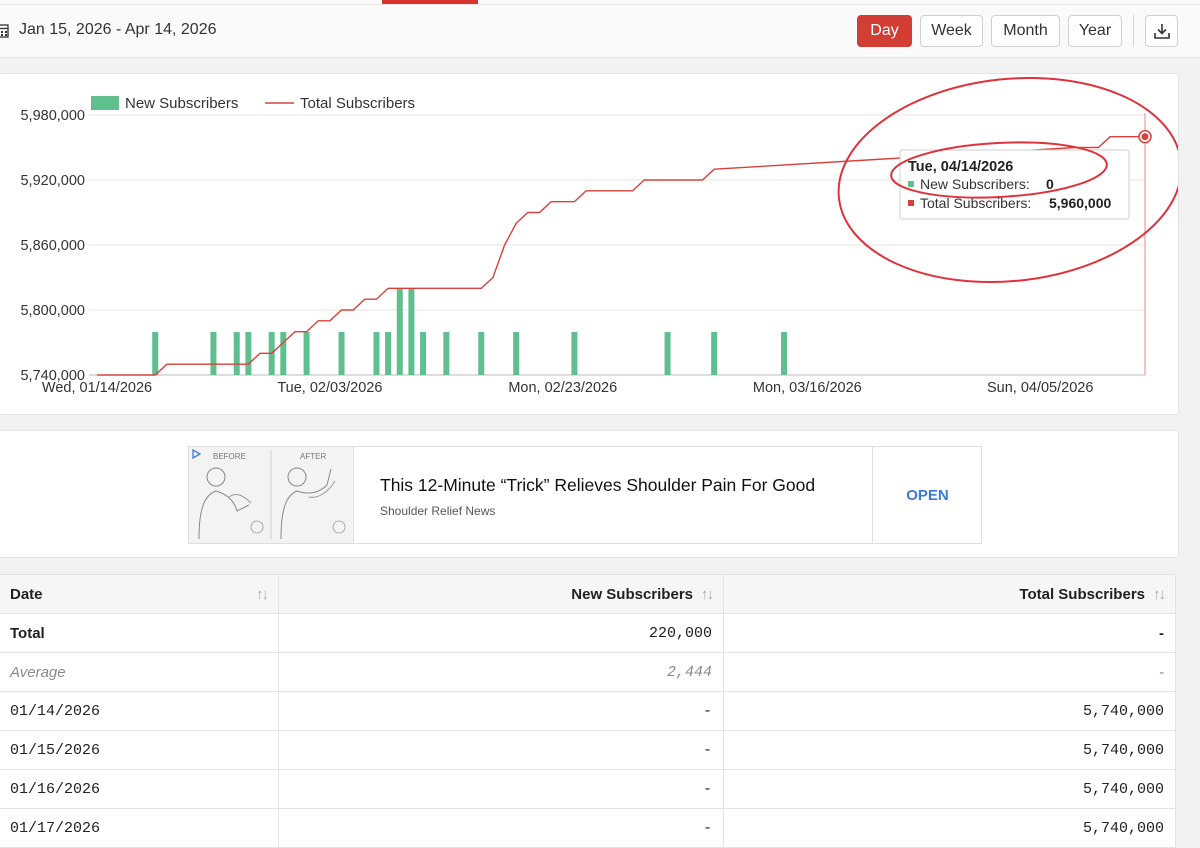 The width and height of the screenshot is (1200, 848). Describe the element at coordinates (139, 594) in the screenshot. I see `header-date: Date ↑↓` at that location.